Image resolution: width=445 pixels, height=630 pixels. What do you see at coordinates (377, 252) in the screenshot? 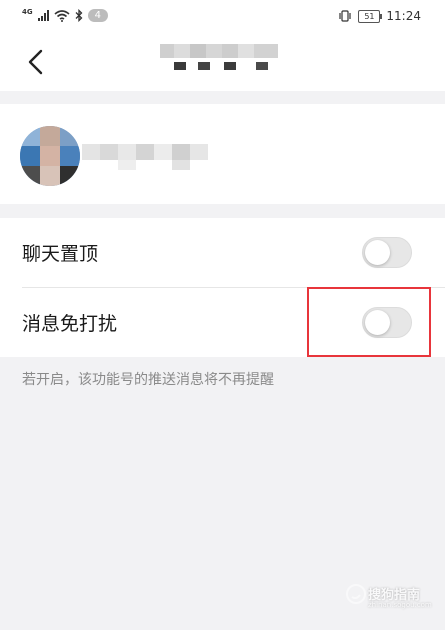
I see `toggle-knob` at bounding box center [377, 252].